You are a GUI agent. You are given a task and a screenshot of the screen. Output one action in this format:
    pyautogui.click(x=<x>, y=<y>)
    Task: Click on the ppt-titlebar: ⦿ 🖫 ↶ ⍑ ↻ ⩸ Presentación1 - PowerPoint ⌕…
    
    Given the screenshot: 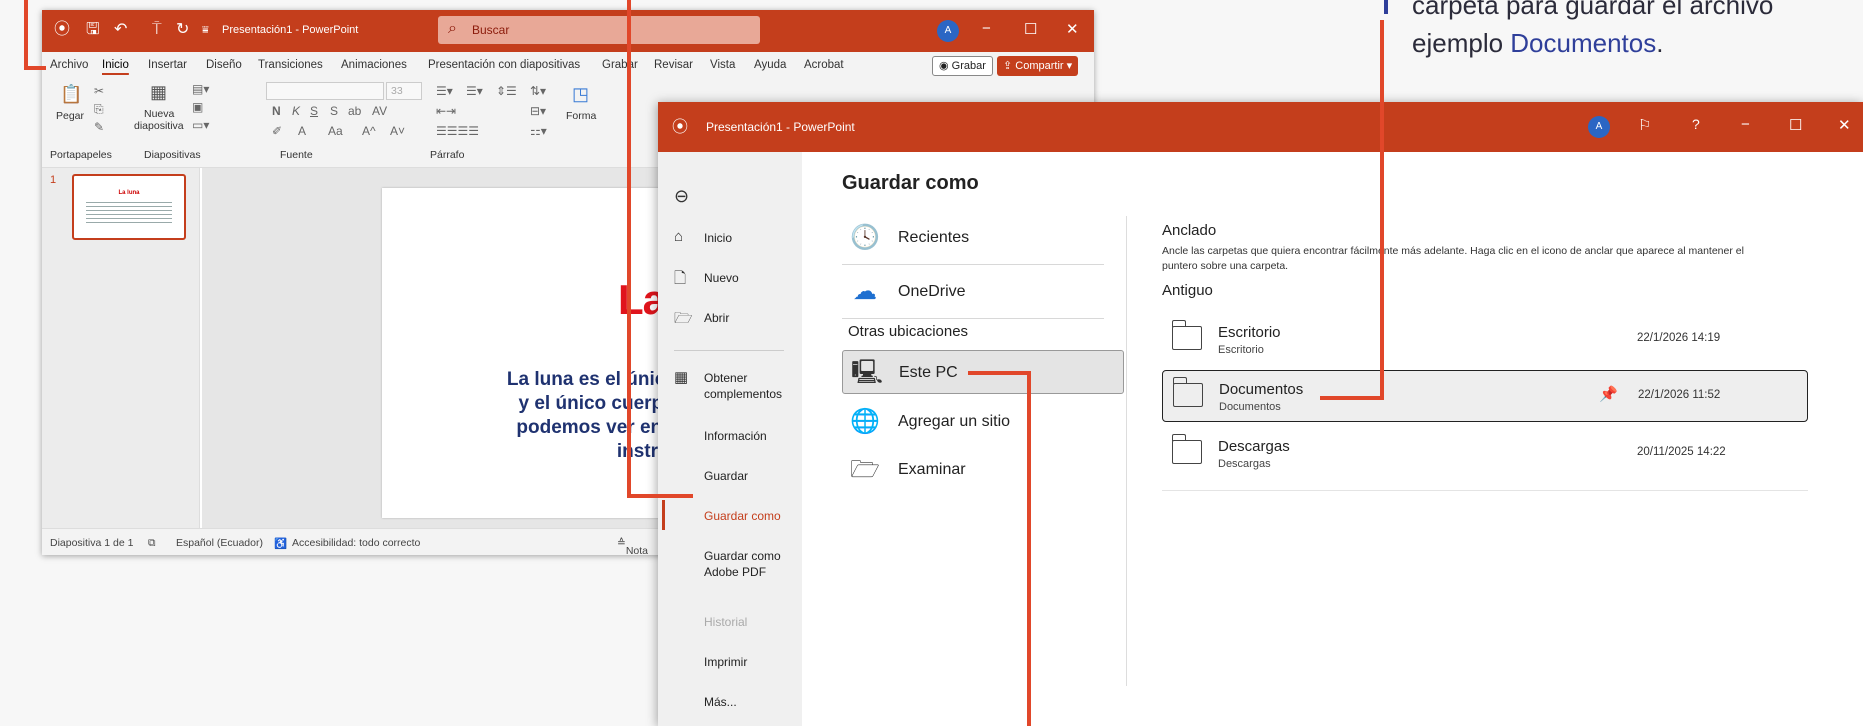 What is the action you would take?
    pyautogui.click(x=568, y=31)
    